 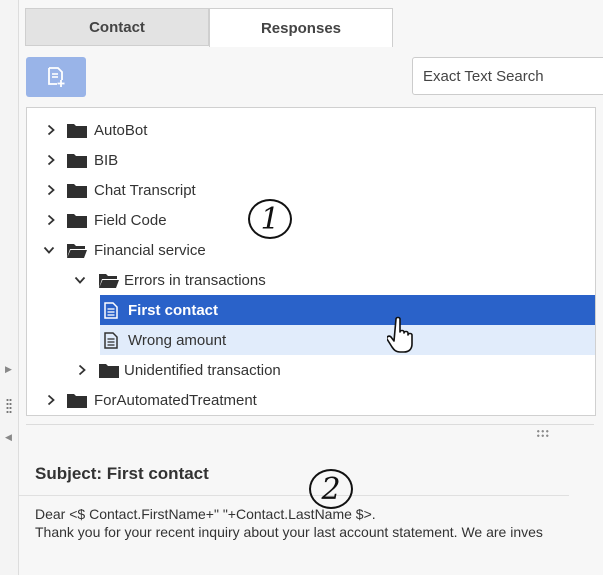 What do you see at coordinates (106, 160) in the screenshot?
I see `tree-item-label: BIB` at bounding box center [106, 160].